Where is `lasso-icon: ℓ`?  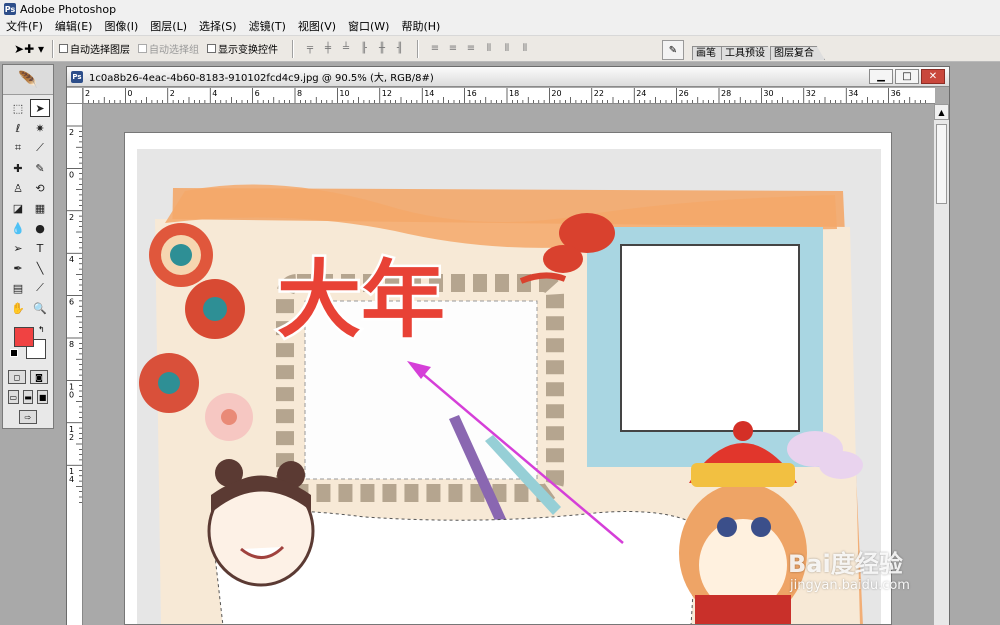 lasso-icon: ℓ is located at coordinates (18, 128).